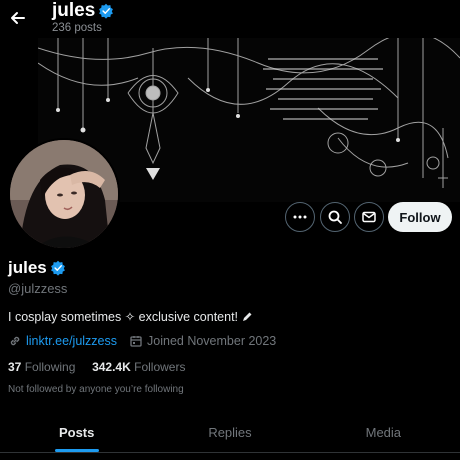  I want to click on profile-name: jules, so click(37, 268).